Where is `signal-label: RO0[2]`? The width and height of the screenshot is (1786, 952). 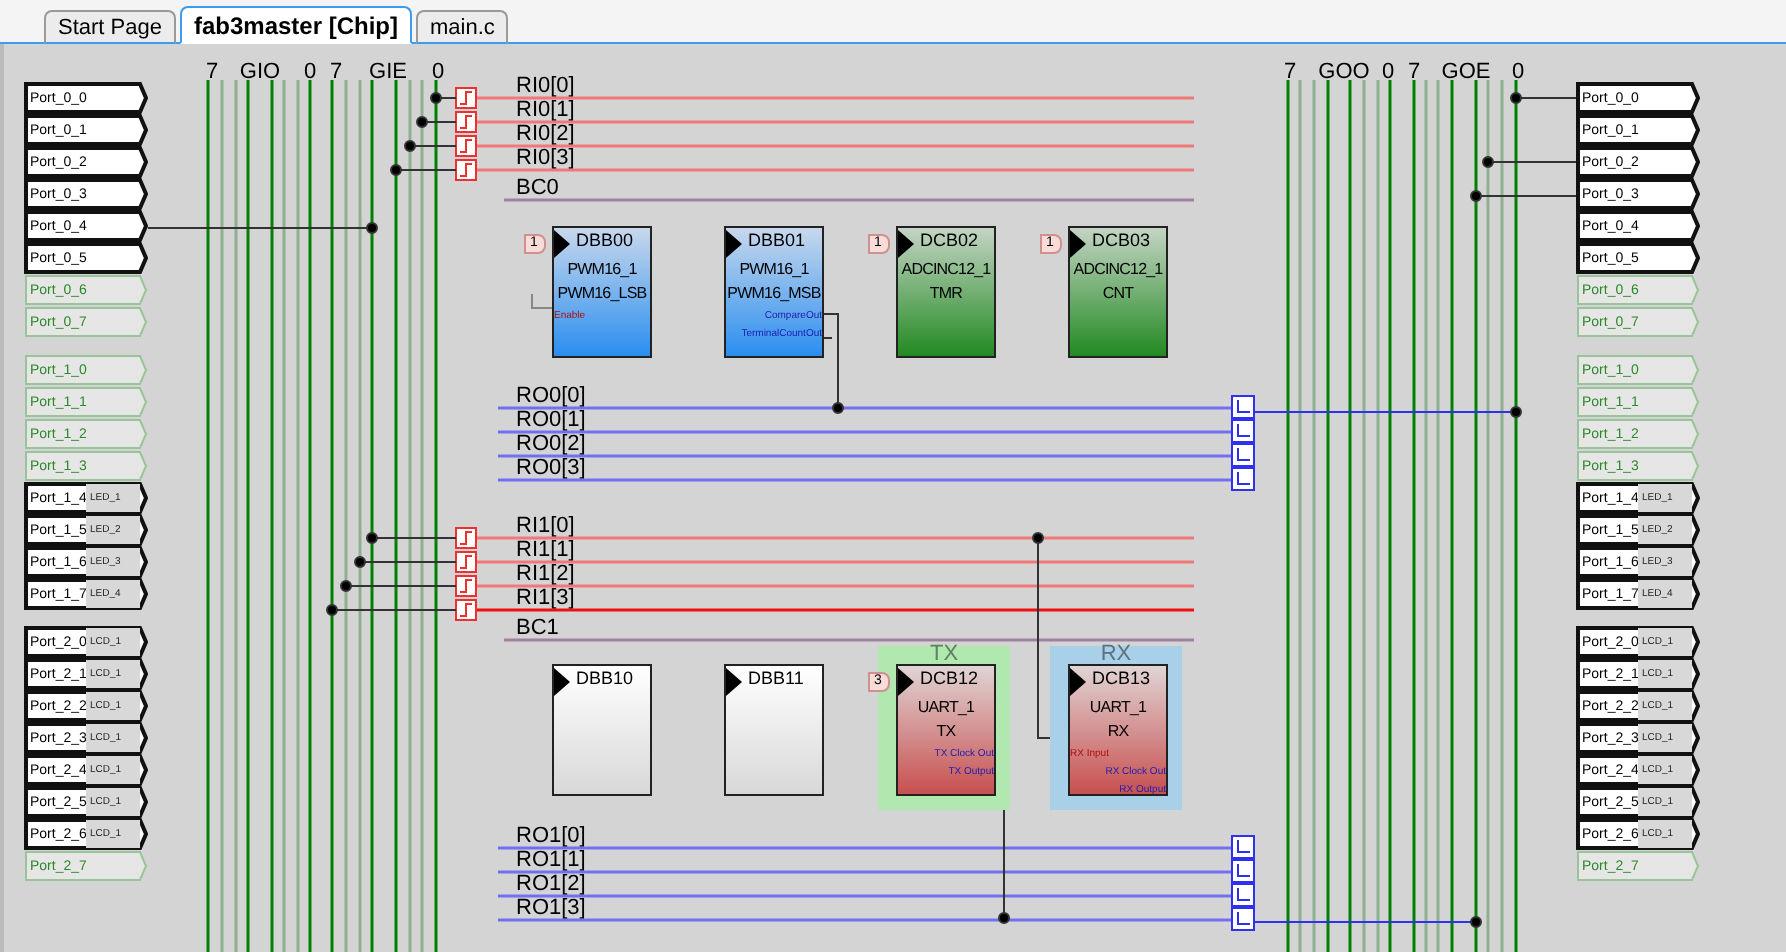
signal-label: RO0[2] is located at coordinates (551, 444).